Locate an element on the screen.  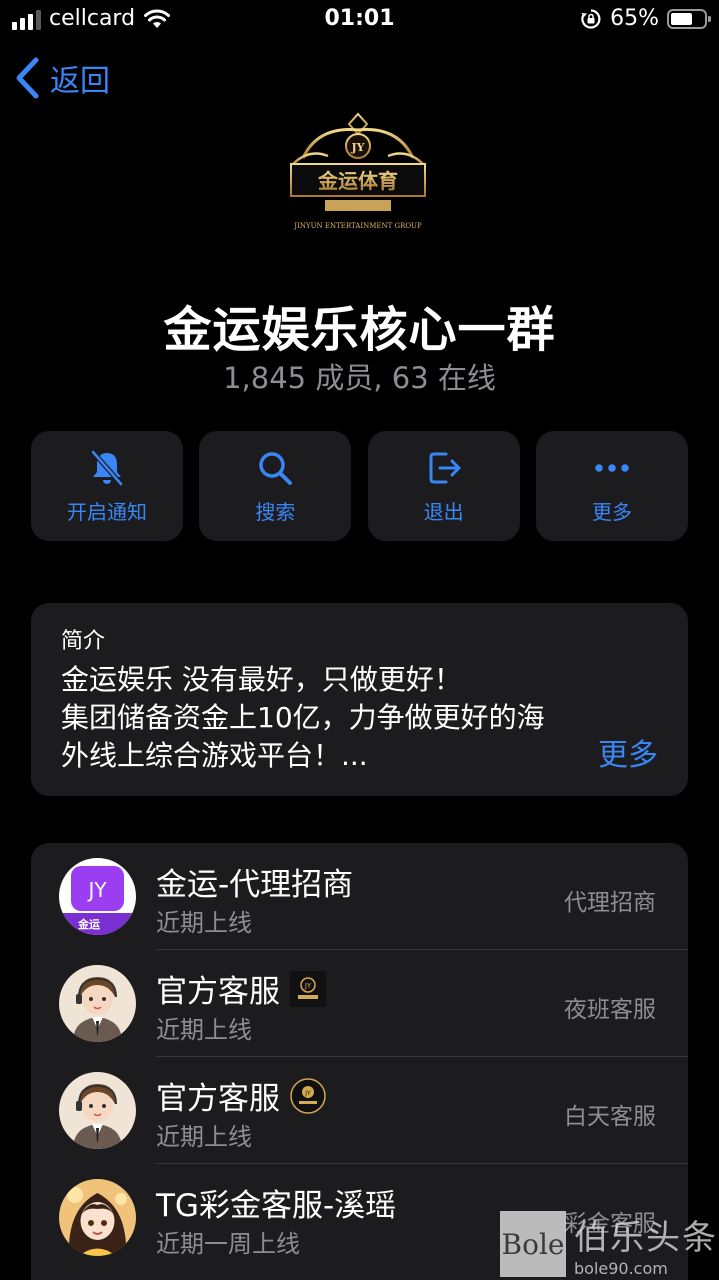
chevron-left-icon is located at coordinates (27, 78).